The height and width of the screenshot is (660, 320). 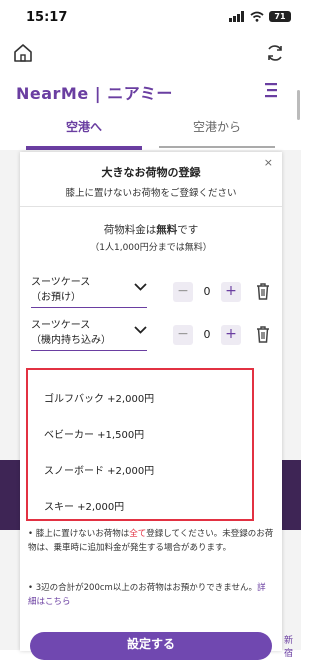 What do you see at coordinates (188, 230) in the screenshot?
I see `fee-suffix: です` at bounding box center [188, 230].